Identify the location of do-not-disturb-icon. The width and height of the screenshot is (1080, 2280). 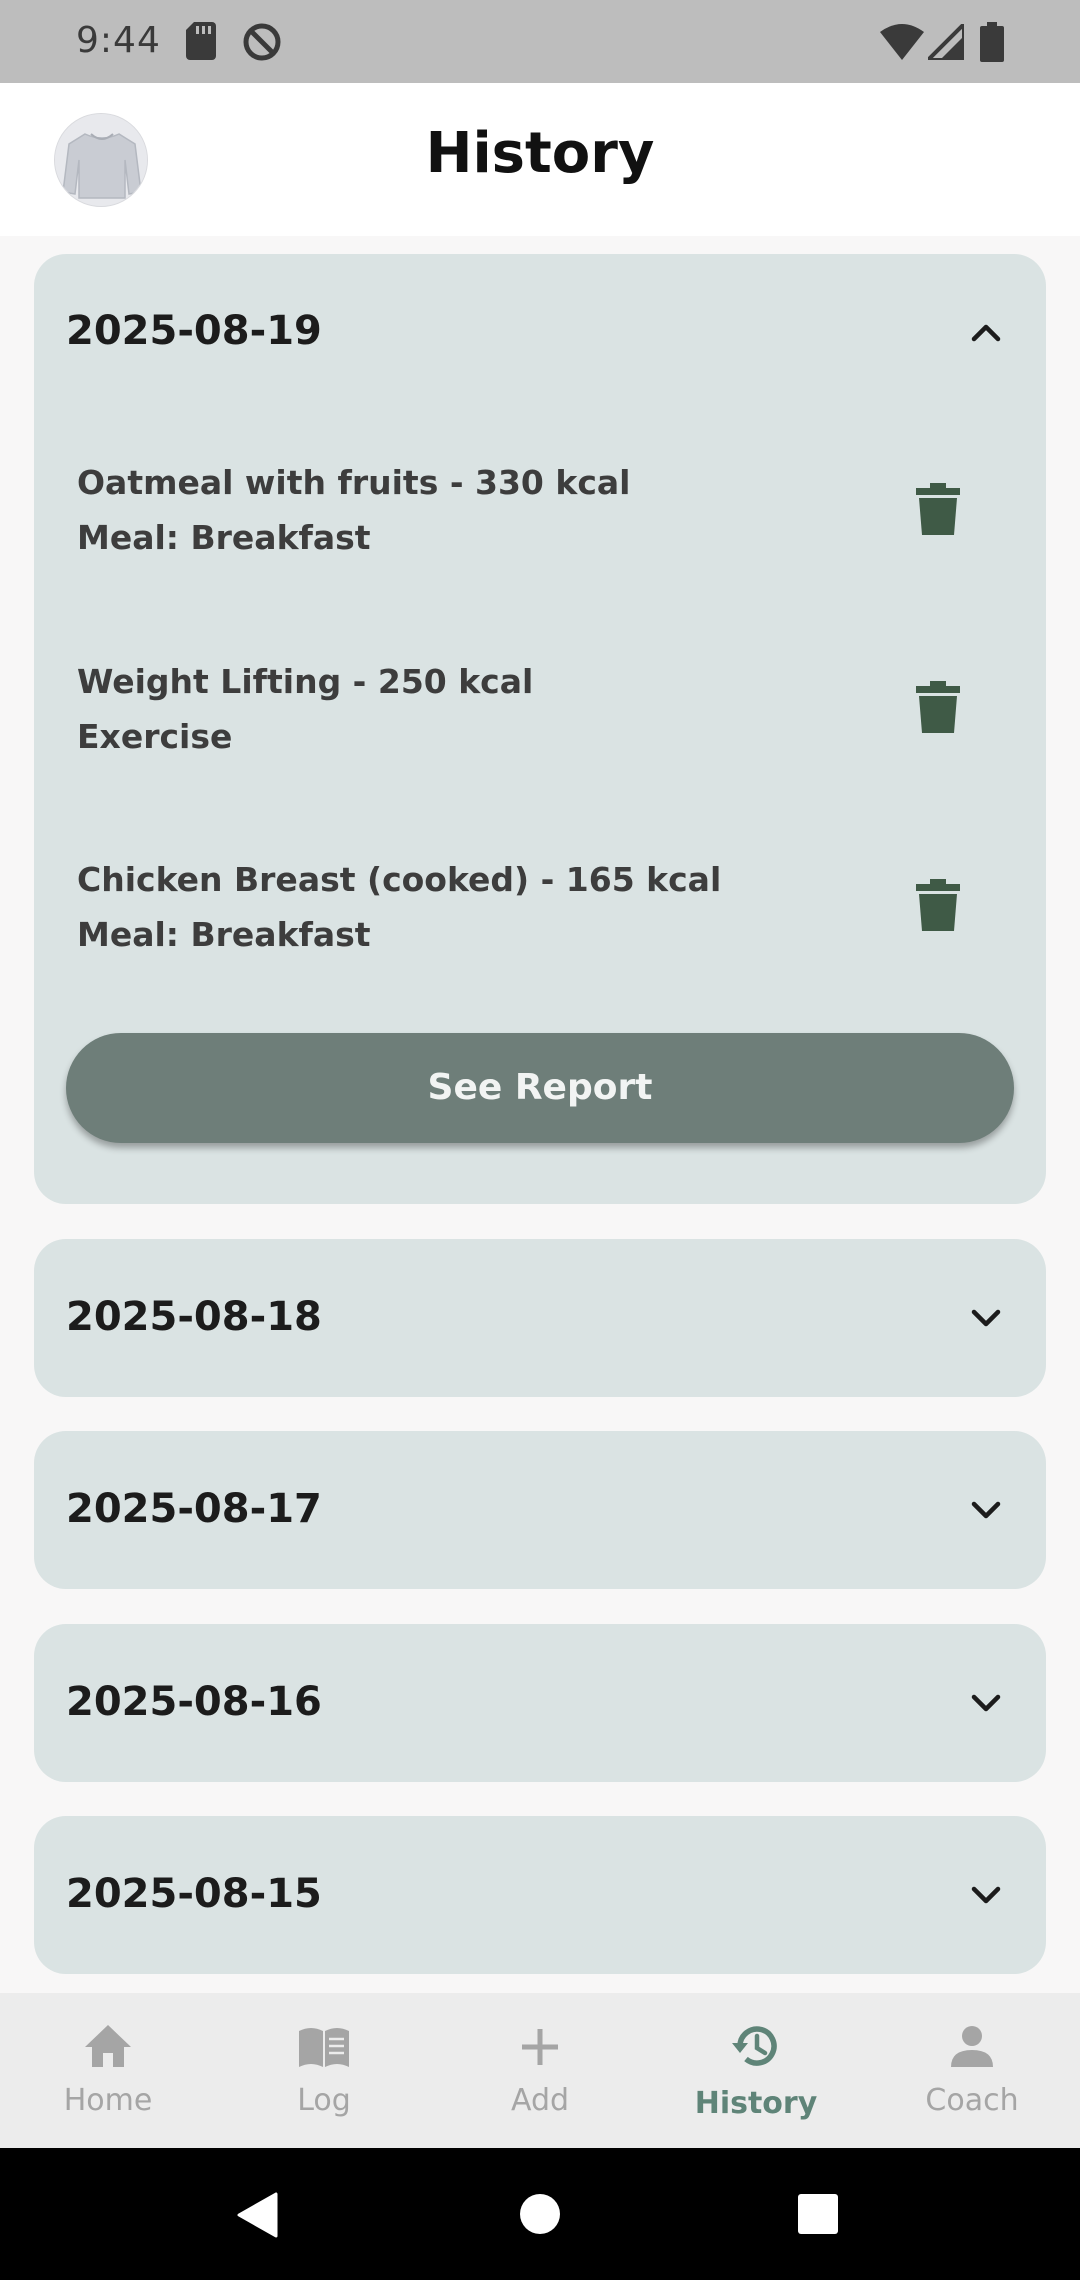
(262, 42).